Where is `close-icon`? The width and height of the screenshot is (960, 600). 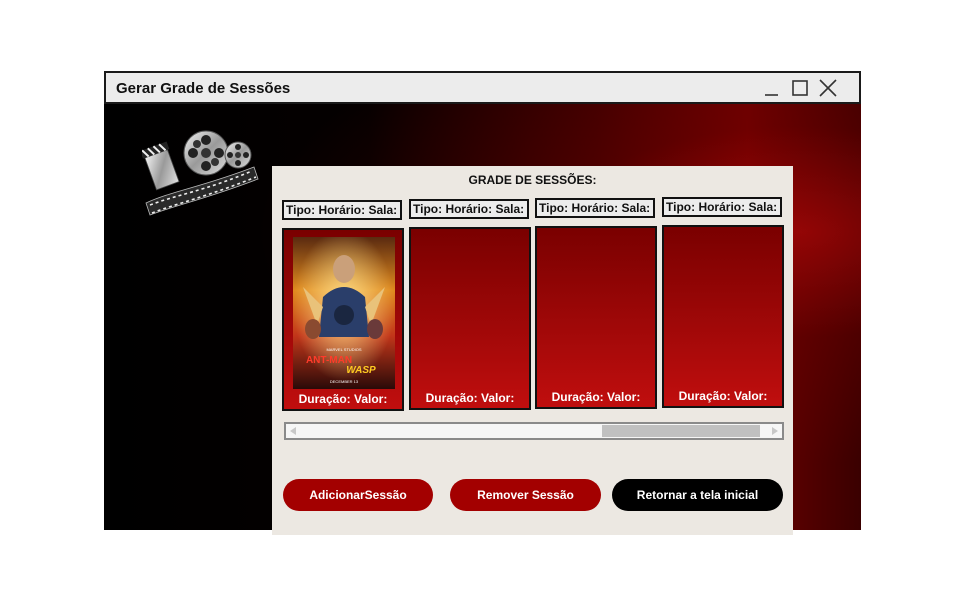
close-icon is located at coordinates (828, 88).